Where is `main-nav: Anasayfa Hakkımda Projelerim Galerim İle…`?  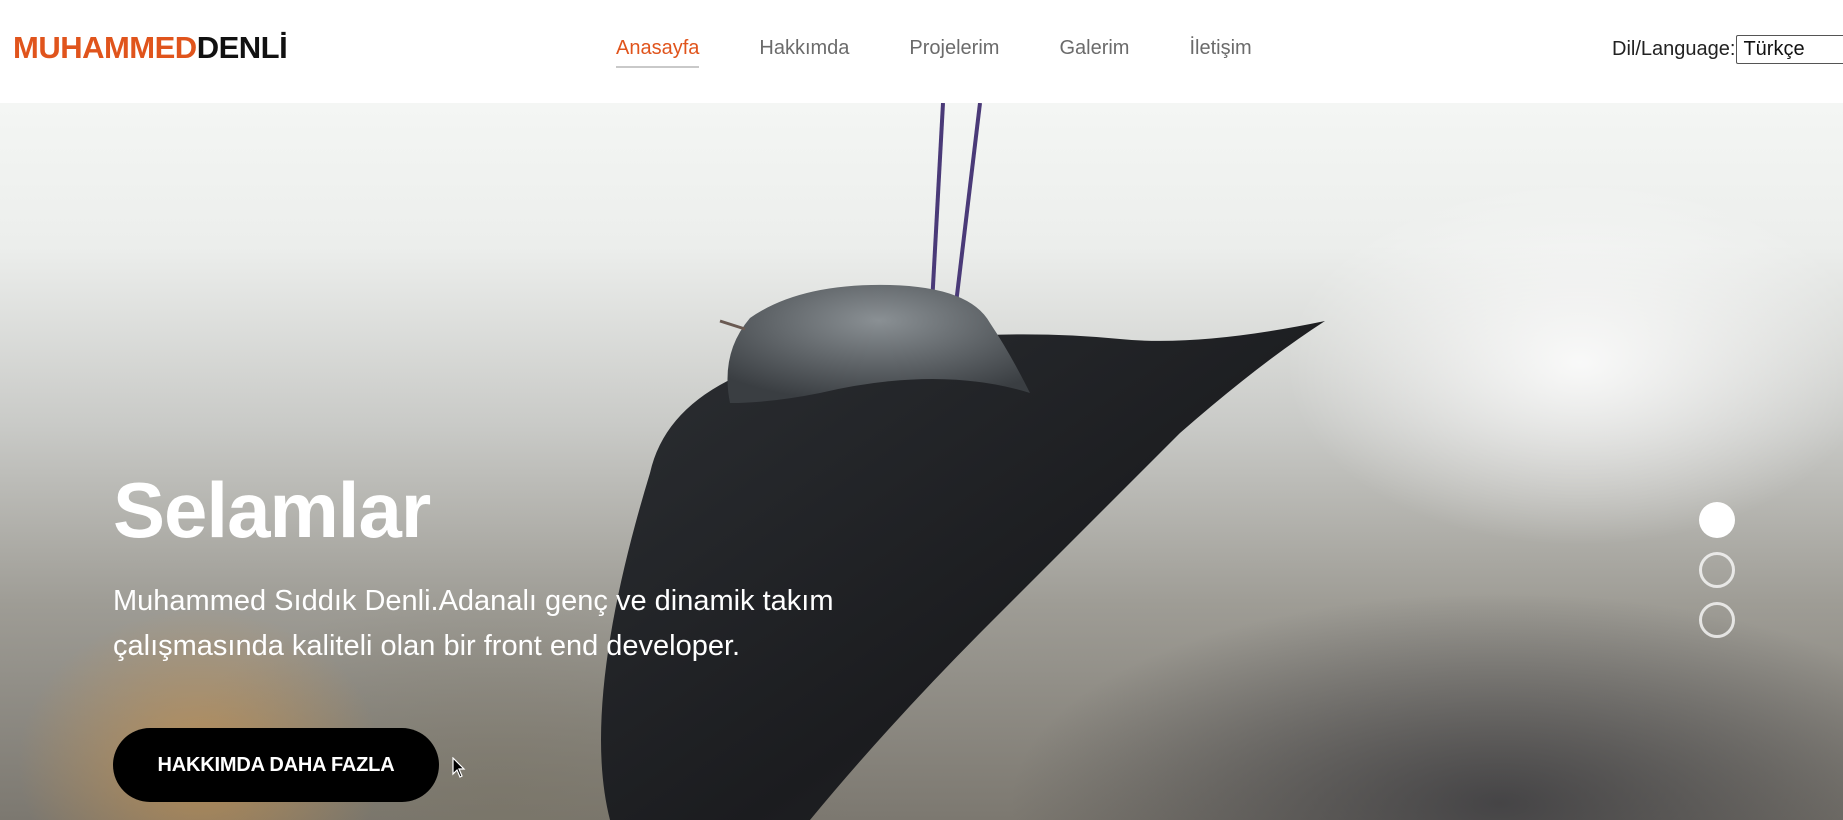
main-nav: Anasayfa Hakkımda Projelerim Galerim İle… is located at coordinates (934, 51).